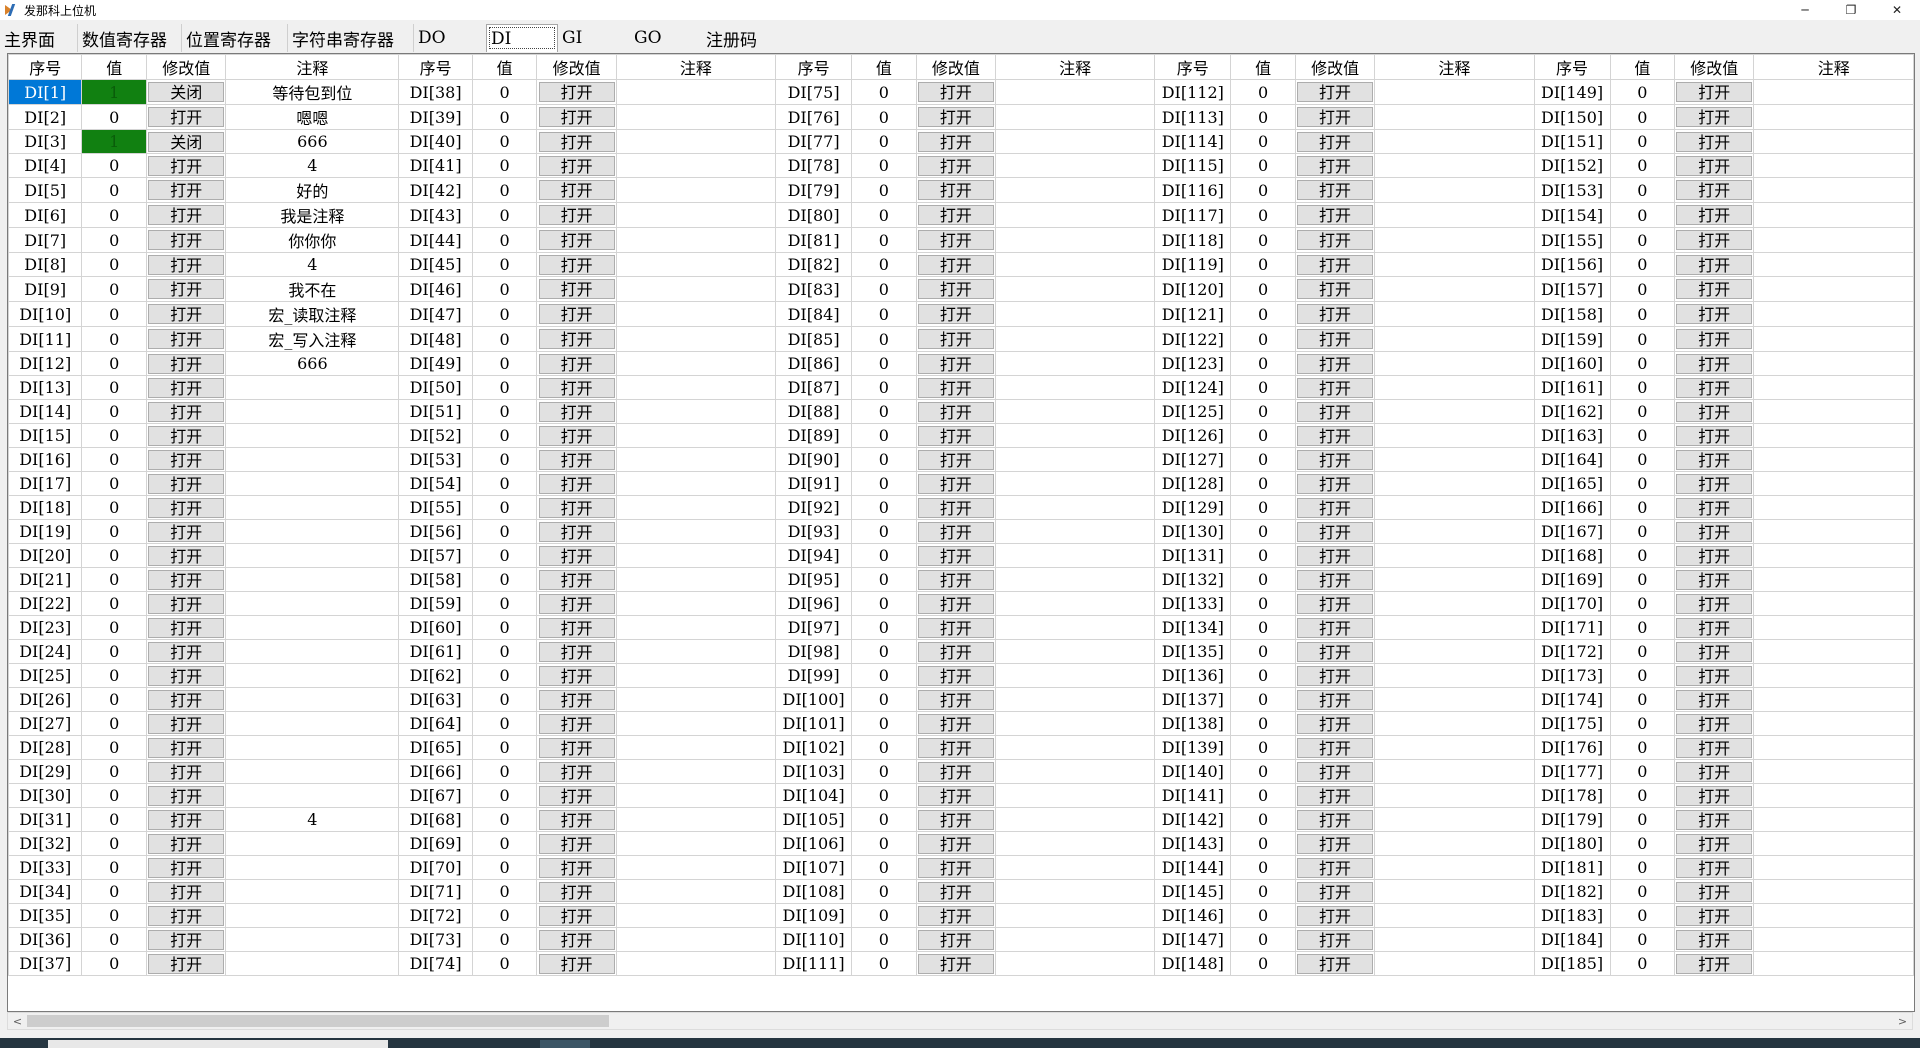 The width and height of the screenshot is (1920, 1048). Describe the element at coordinates (45, 190) in the screenshot. I see `di-index-cell: DI[5]` at that location.